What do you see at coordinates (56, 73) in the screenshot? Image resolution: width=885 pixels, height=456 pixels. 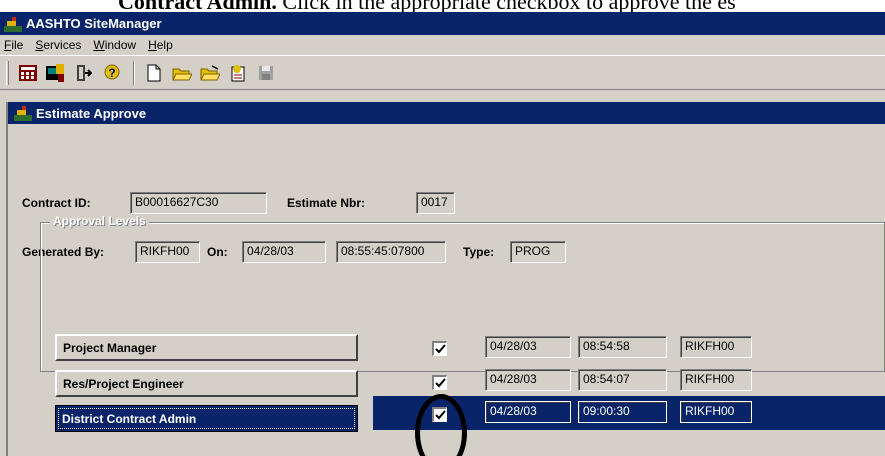 I see `contractor-icon` at bounding box center [56, 73].